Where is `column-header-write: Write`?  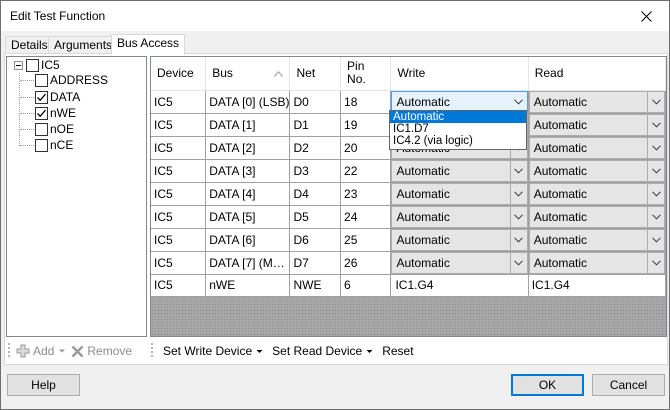 column-header-write: Write is located at coordinates (459, 74).